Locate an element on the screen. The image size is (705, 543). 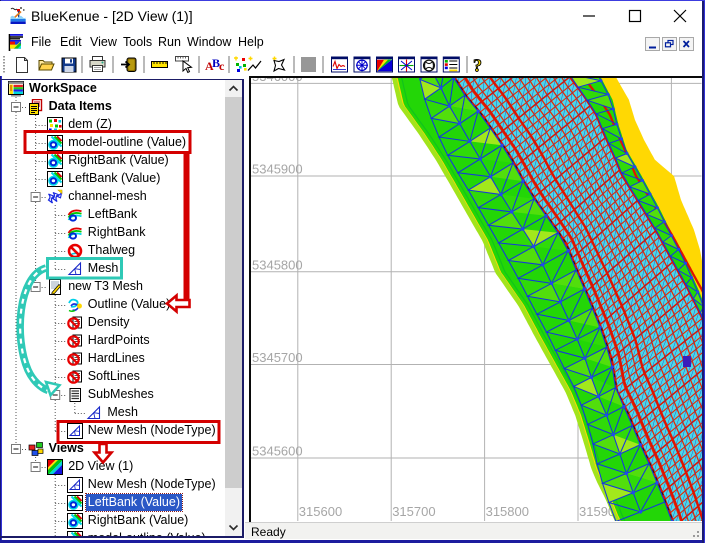
svg-text: 5345600 is located at coordinates (277, 450).